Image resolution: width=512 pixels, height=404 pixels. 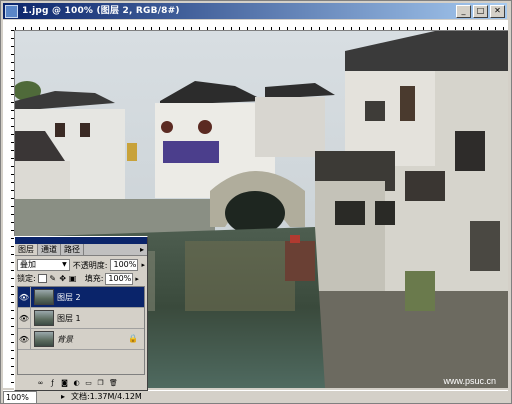 I want to click on close-button: ✕, so click(x=497, y=11).